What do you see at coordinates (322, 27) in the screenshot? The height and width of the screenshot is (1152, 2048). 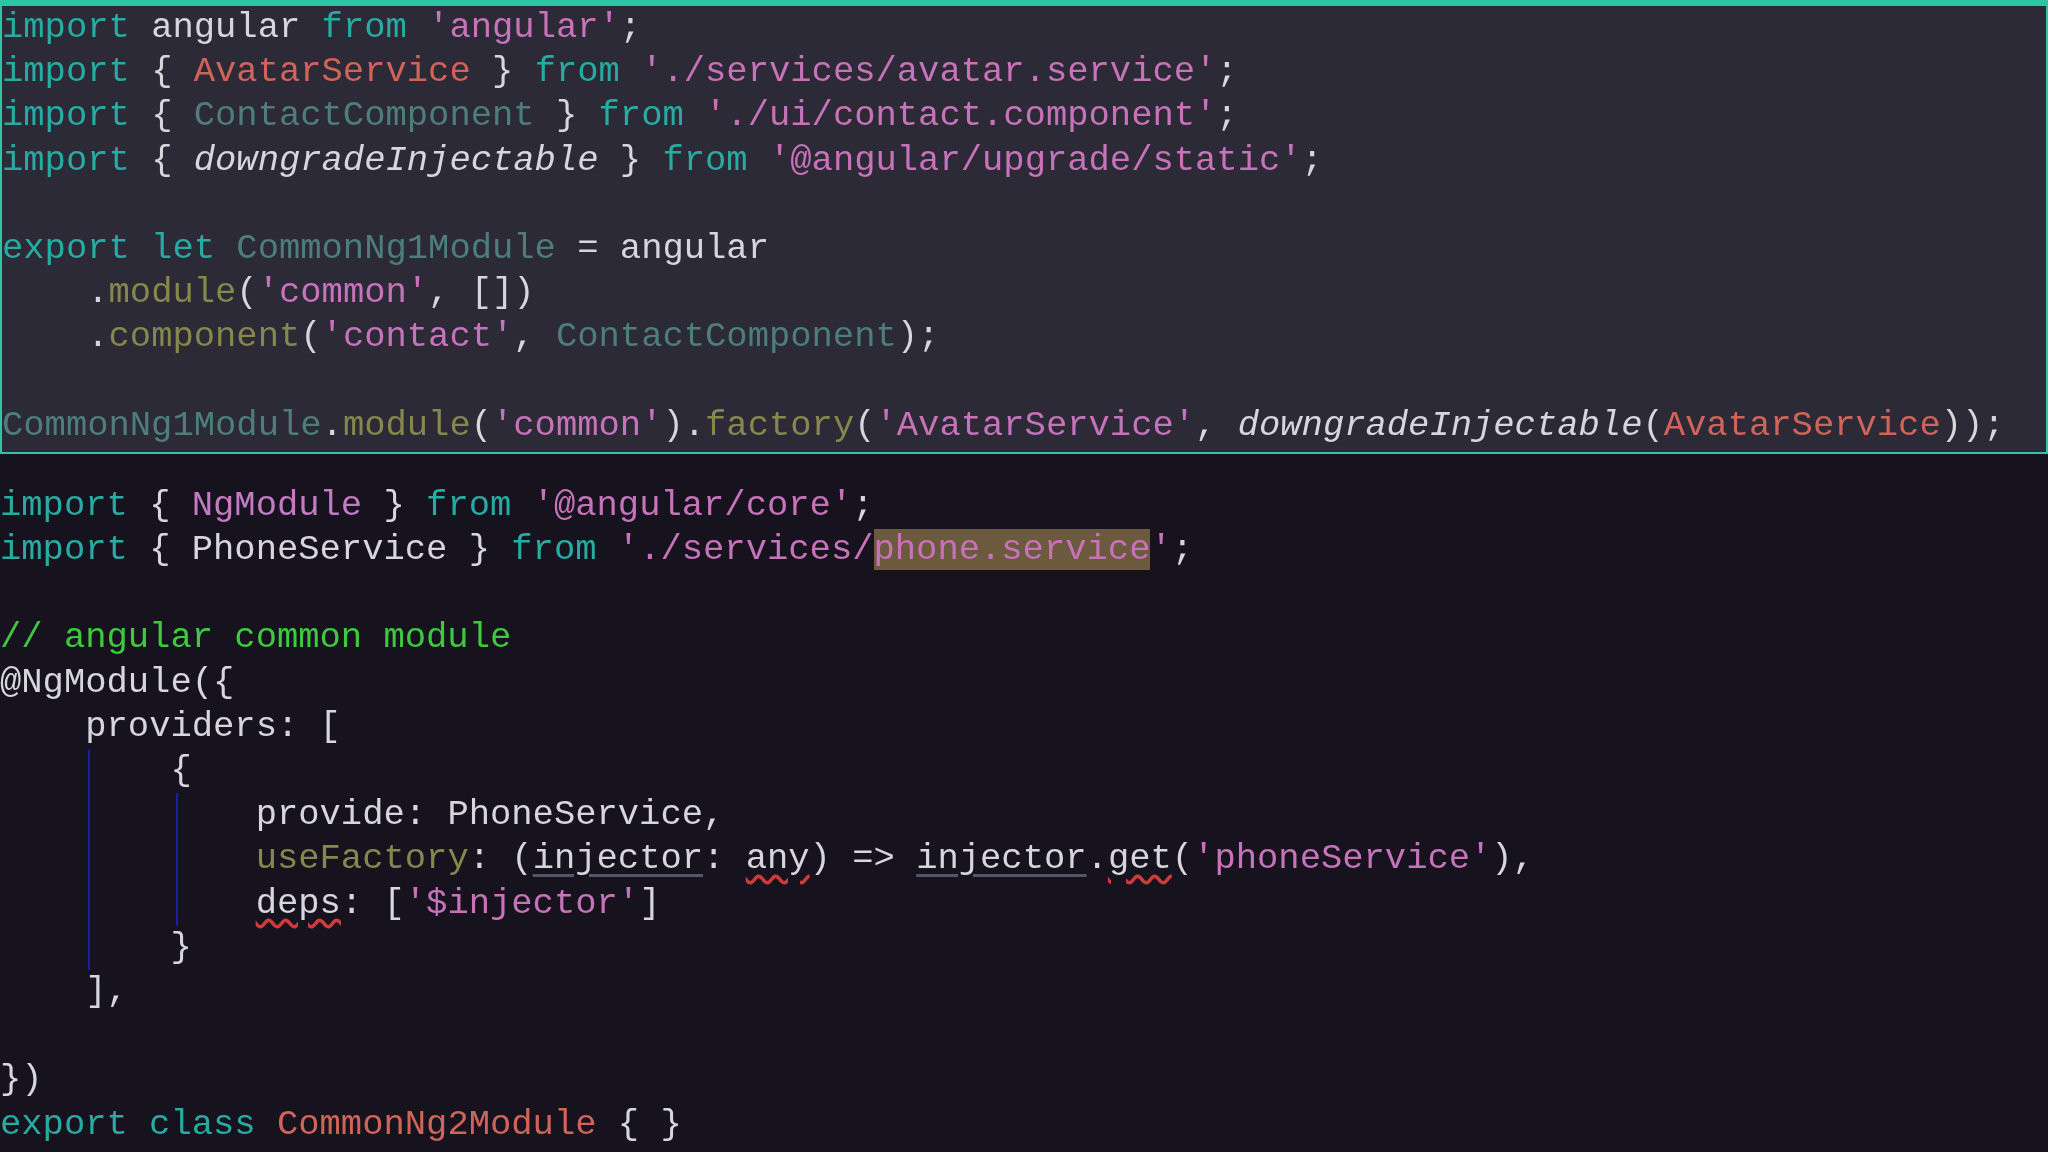 I see `code-line: import angular from 'angular';` at bounding box center [322, 27].